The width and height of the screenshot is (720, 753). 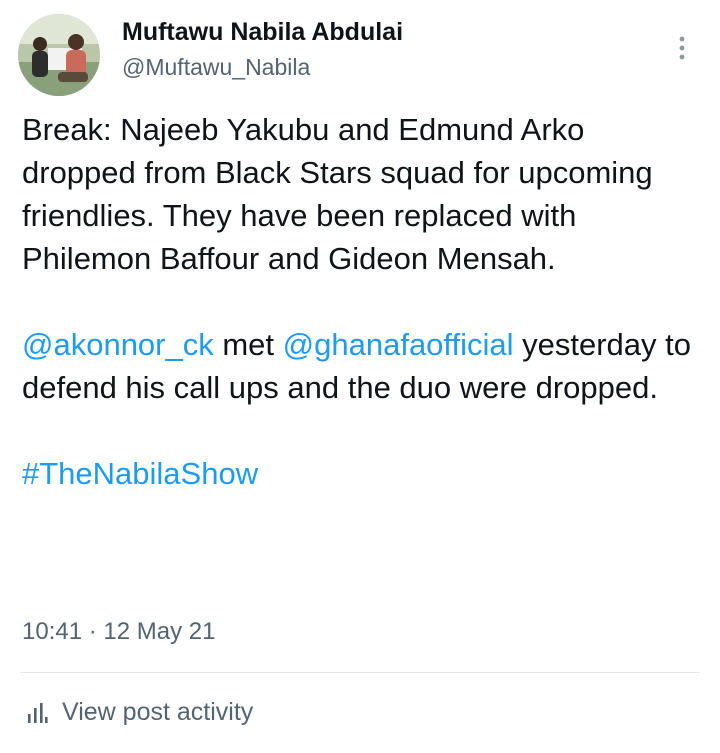 I want to click on more-options-button, so click(x=682, y=48).